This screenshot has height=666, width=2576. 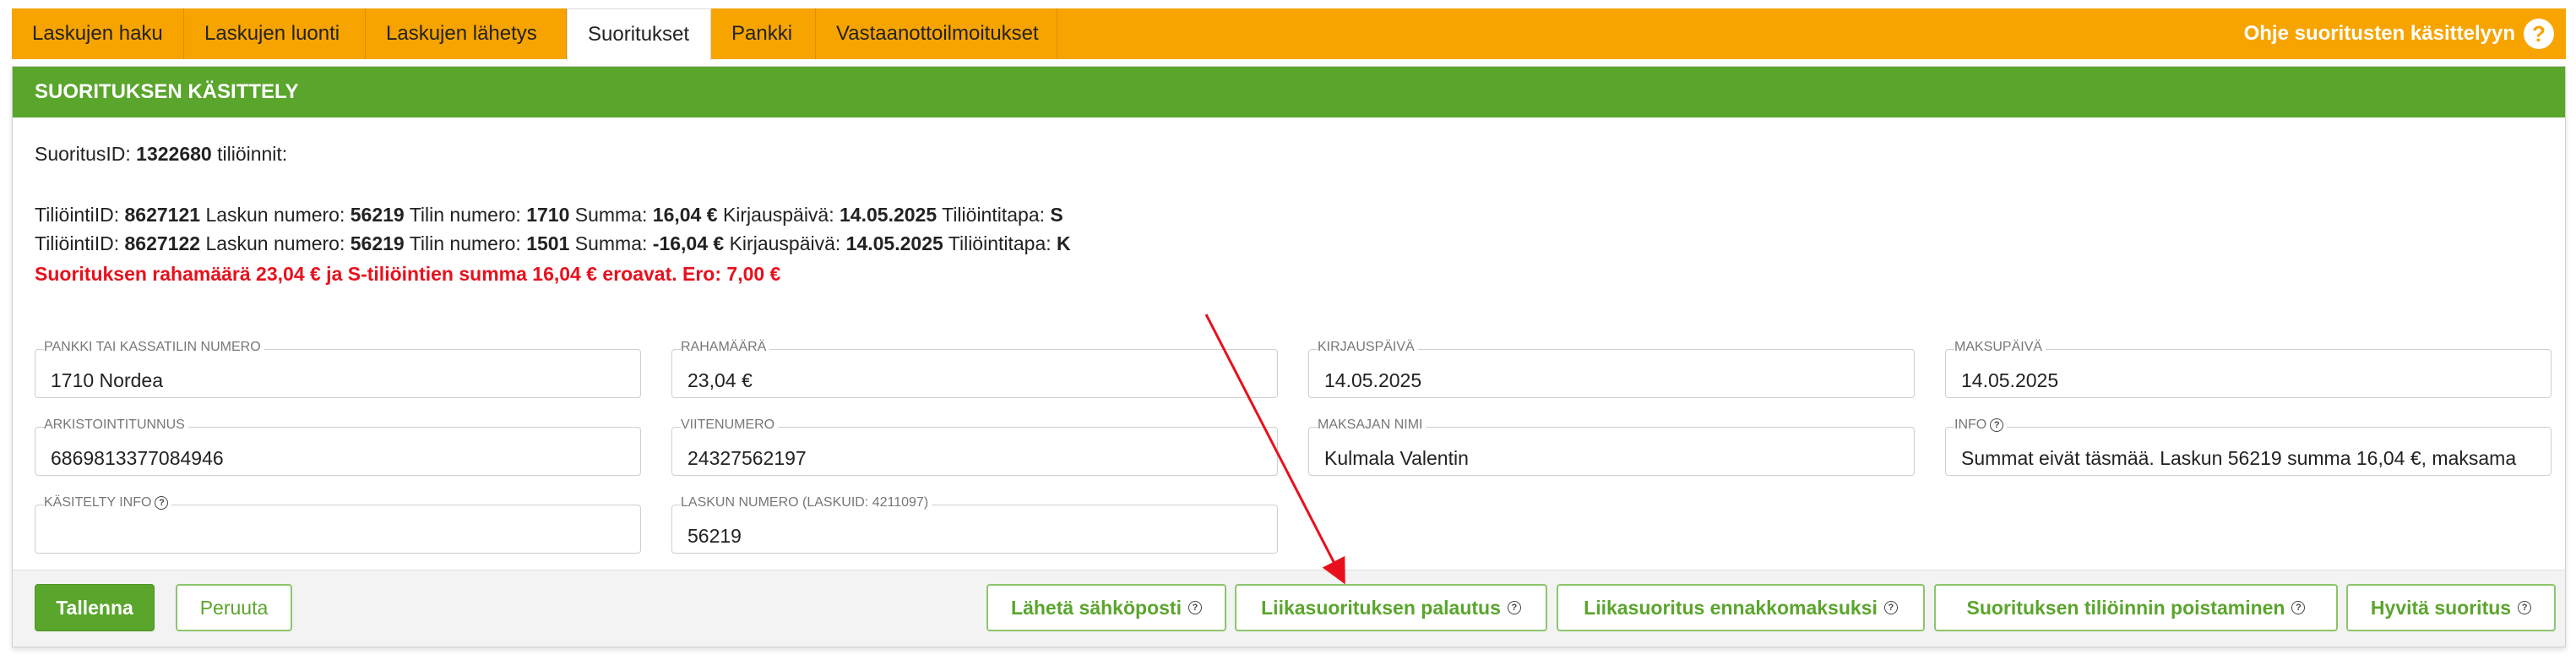 I want to click on send-email-button: Lähetä sähköposti ?, so click(x=1106, y=607).